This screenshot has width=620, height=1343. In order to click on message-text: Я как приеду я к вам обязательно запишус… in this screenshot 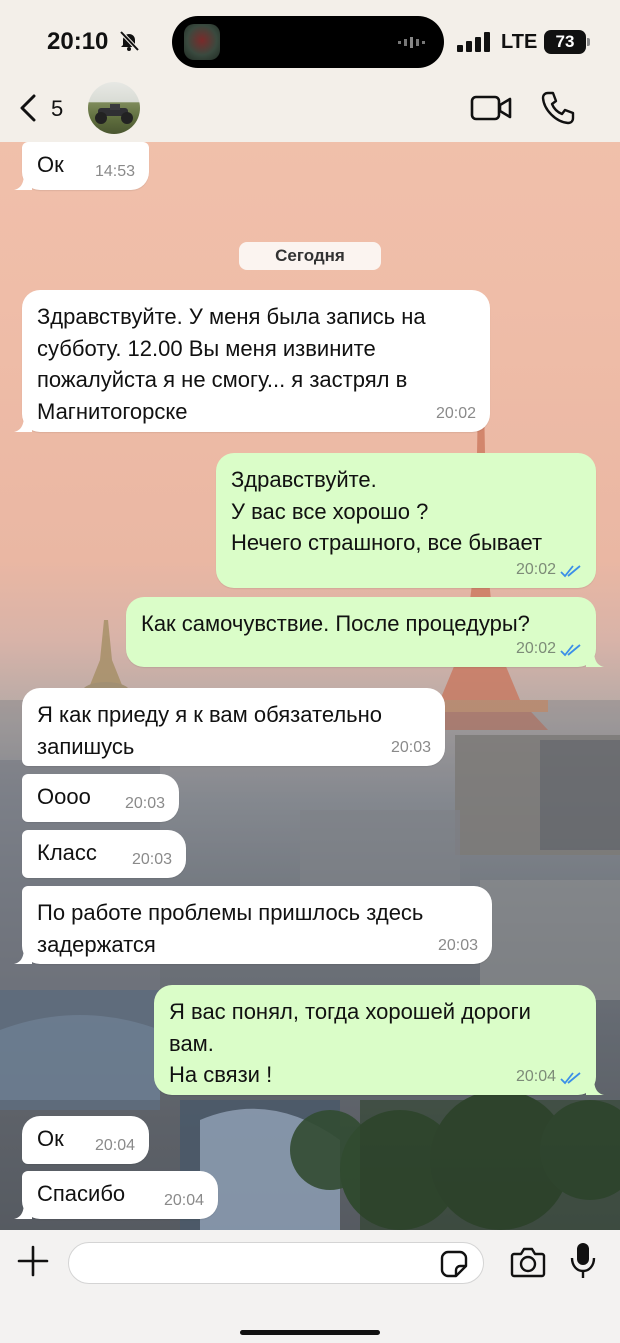, I will do `click(210, 730)`.